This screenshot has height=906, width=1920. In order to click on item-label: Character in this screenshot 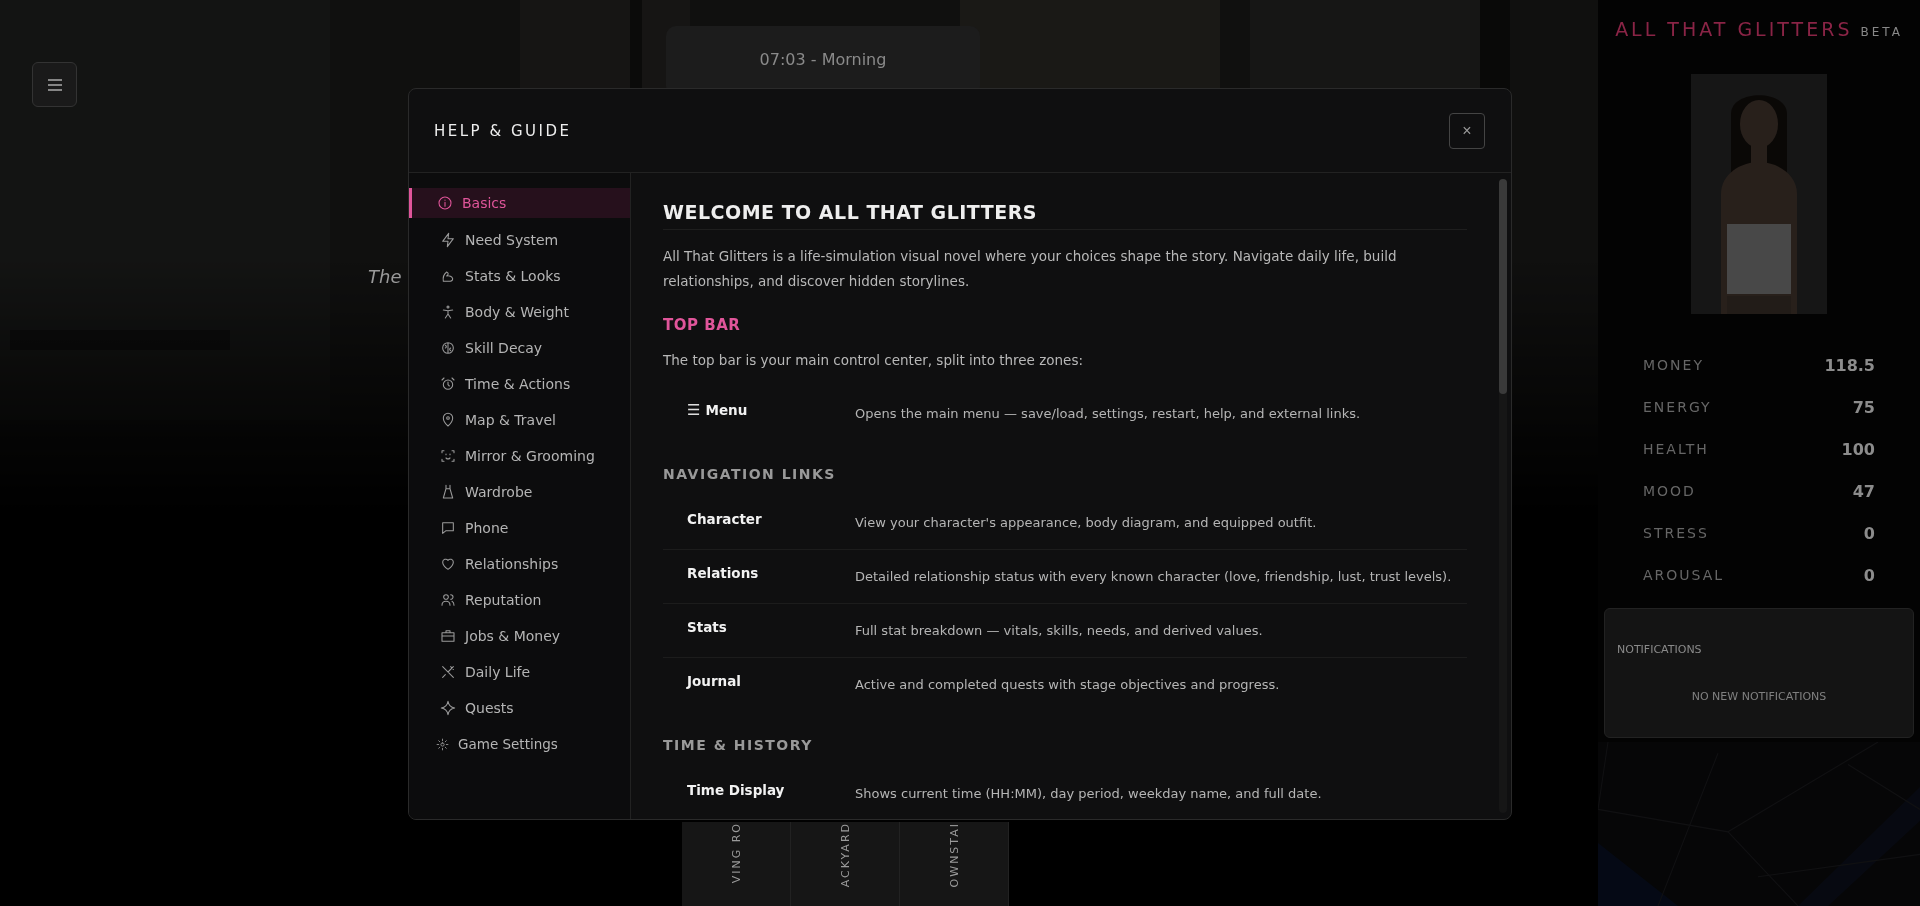, I will do `click(724, 518)`.